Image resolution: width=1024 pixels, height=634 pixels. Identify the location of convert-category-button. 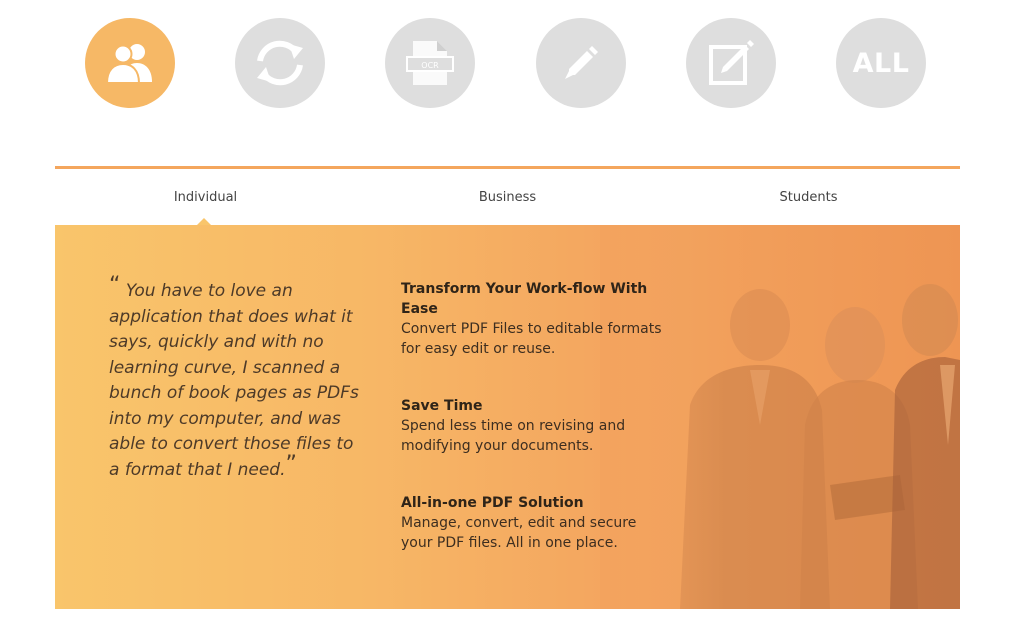
(280, 63).